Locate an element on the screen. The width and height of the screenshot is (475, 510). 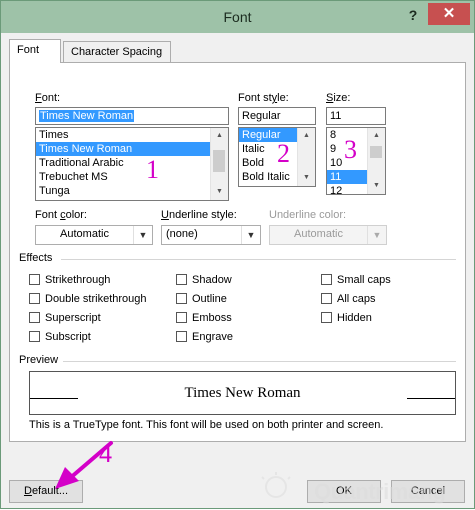
small-caps-label: Small caps is located at coordinates (364, 280).